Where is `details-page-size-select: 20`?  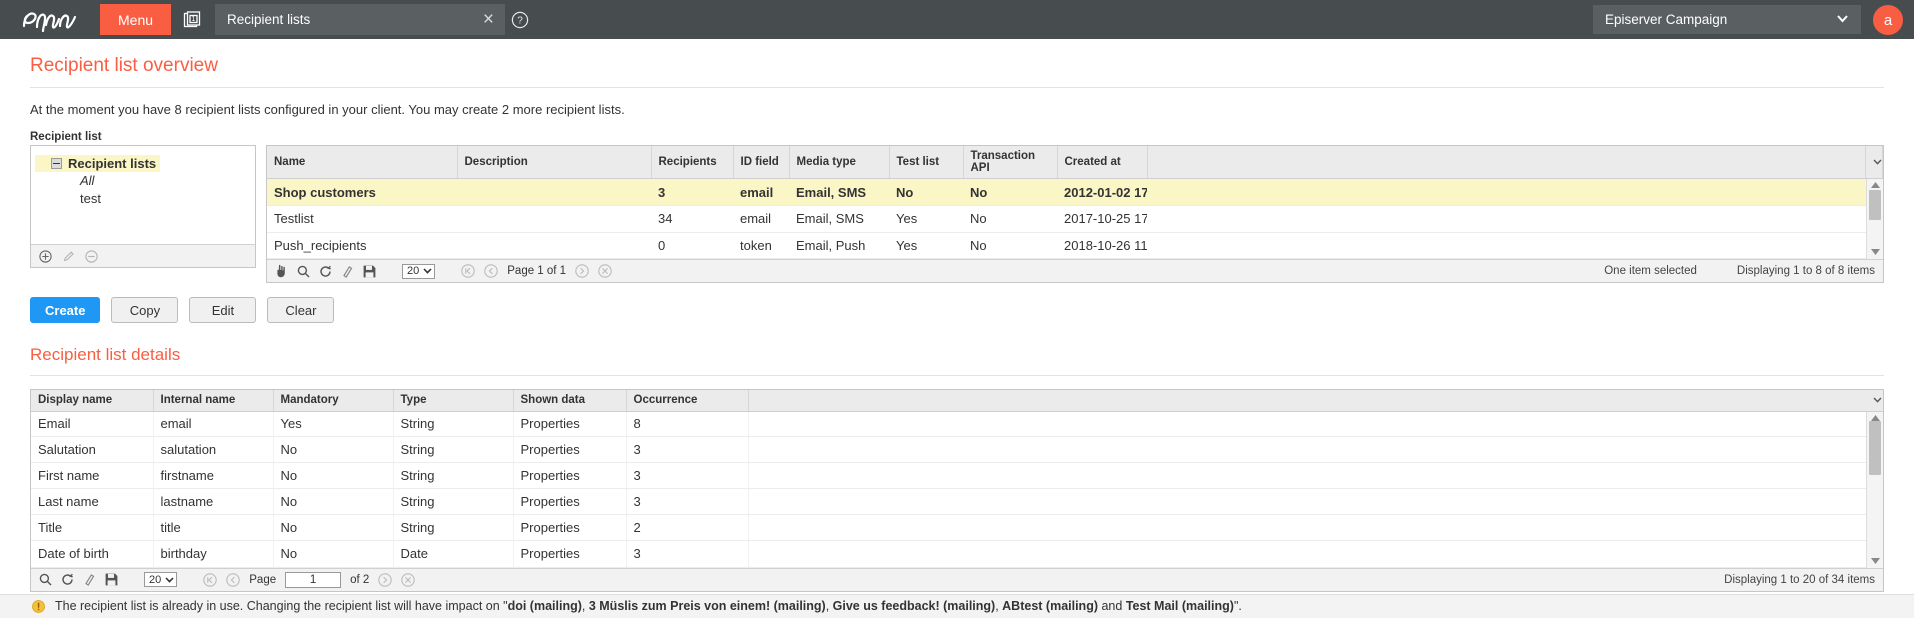 details-page-size-select: 20 is located at coordinates (161, 579).